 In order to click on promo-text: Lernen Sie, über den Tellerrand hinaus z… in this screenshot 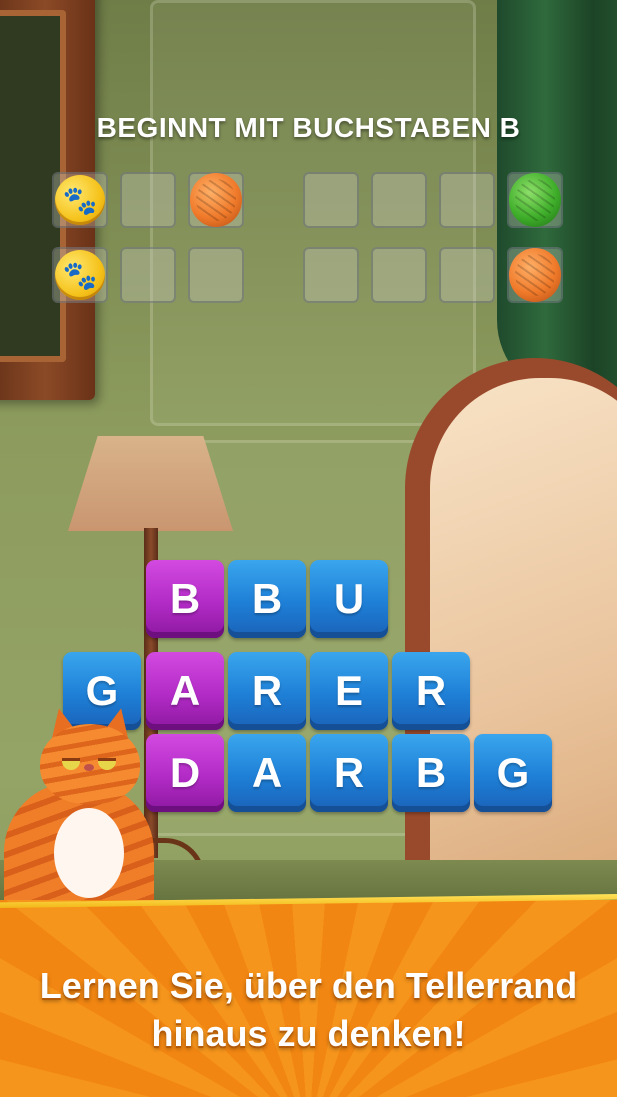, I will do `click(308, 1010)`.